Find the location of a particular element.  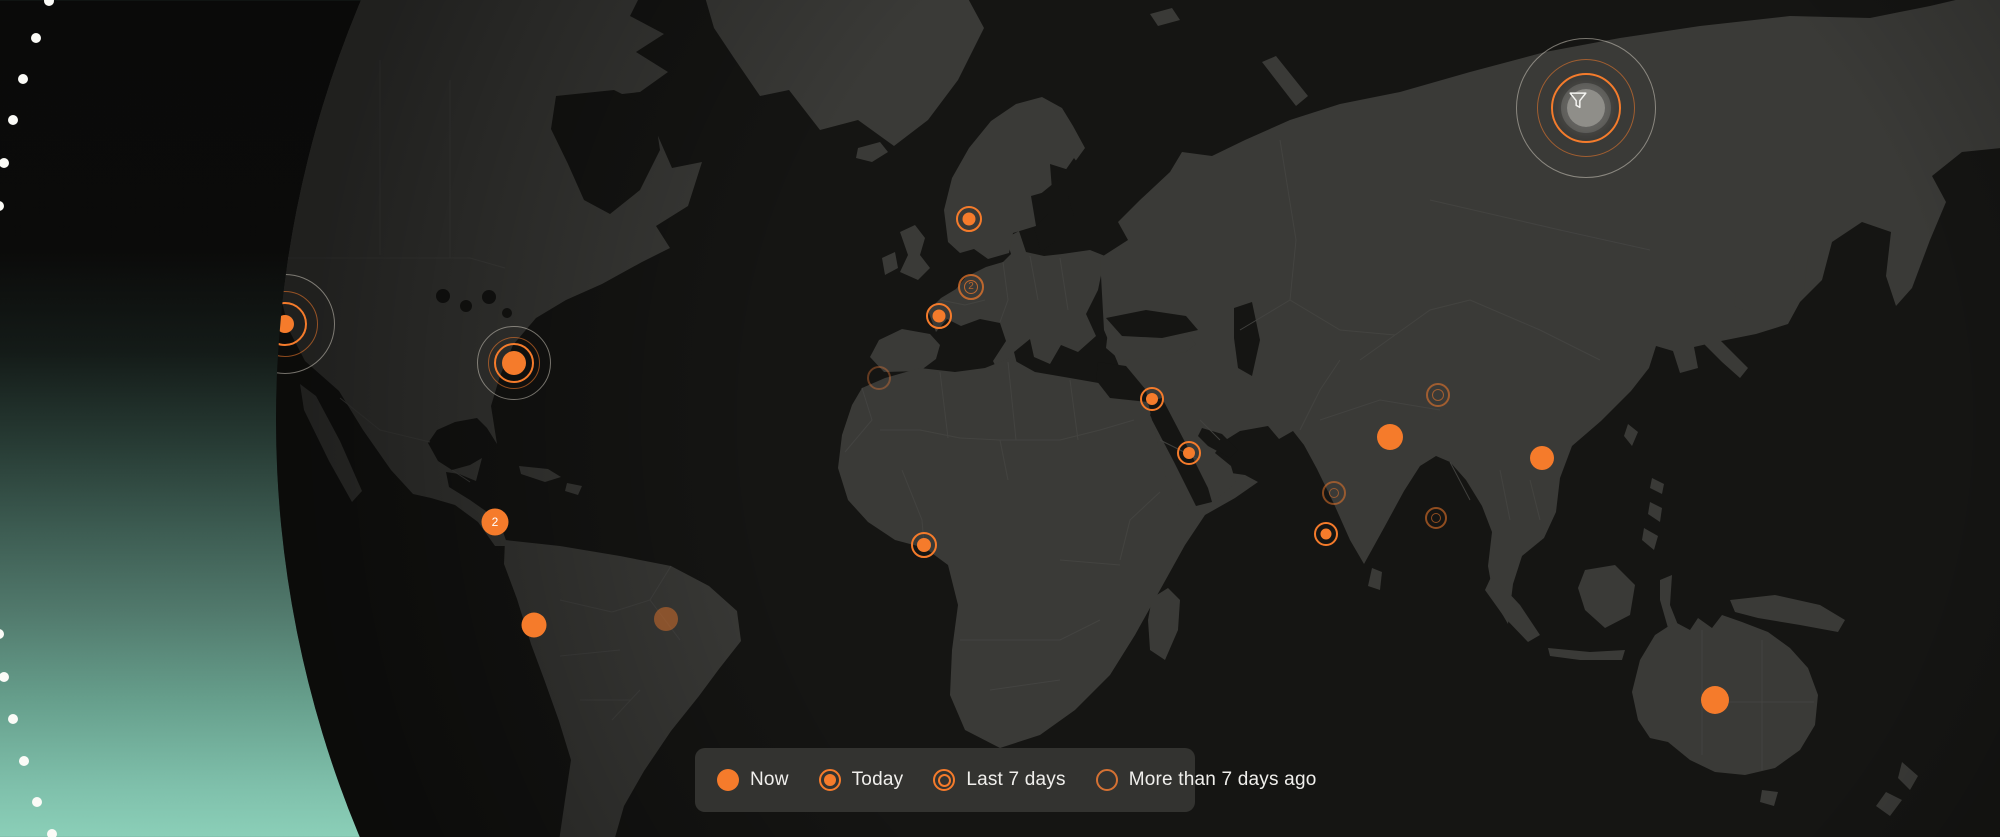

legend-item-older: More than 7 days ago is located at coordinates (1206, 780).